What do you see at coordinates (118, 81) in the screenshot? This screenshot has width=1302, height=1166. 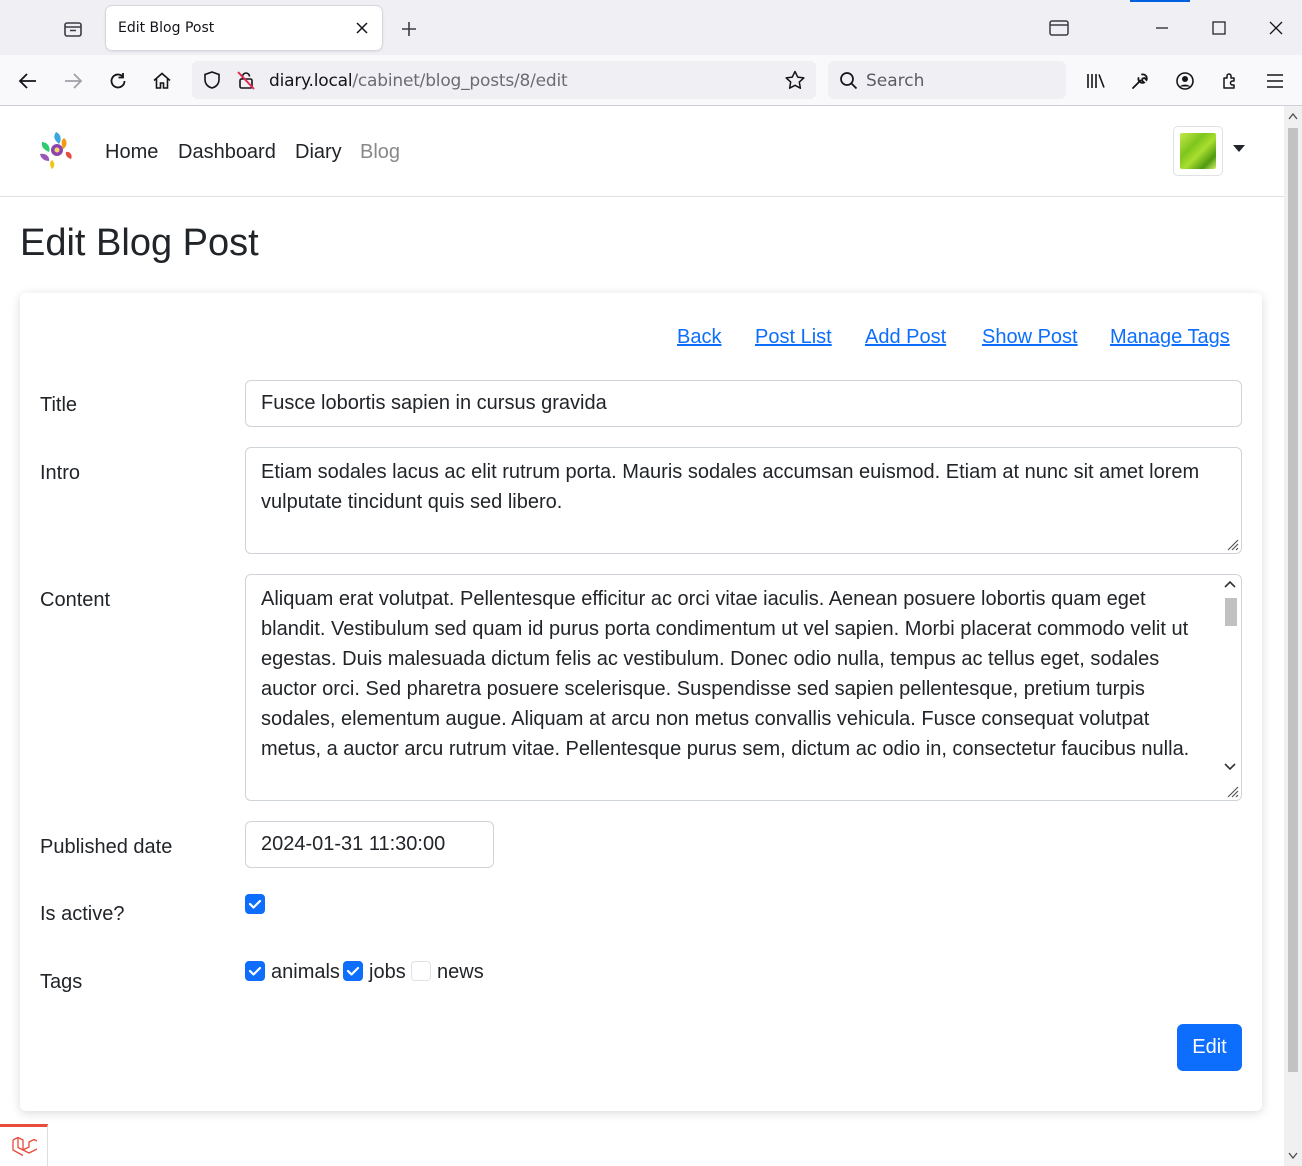 I see `reload-icon` at bounding box center [118, 81].